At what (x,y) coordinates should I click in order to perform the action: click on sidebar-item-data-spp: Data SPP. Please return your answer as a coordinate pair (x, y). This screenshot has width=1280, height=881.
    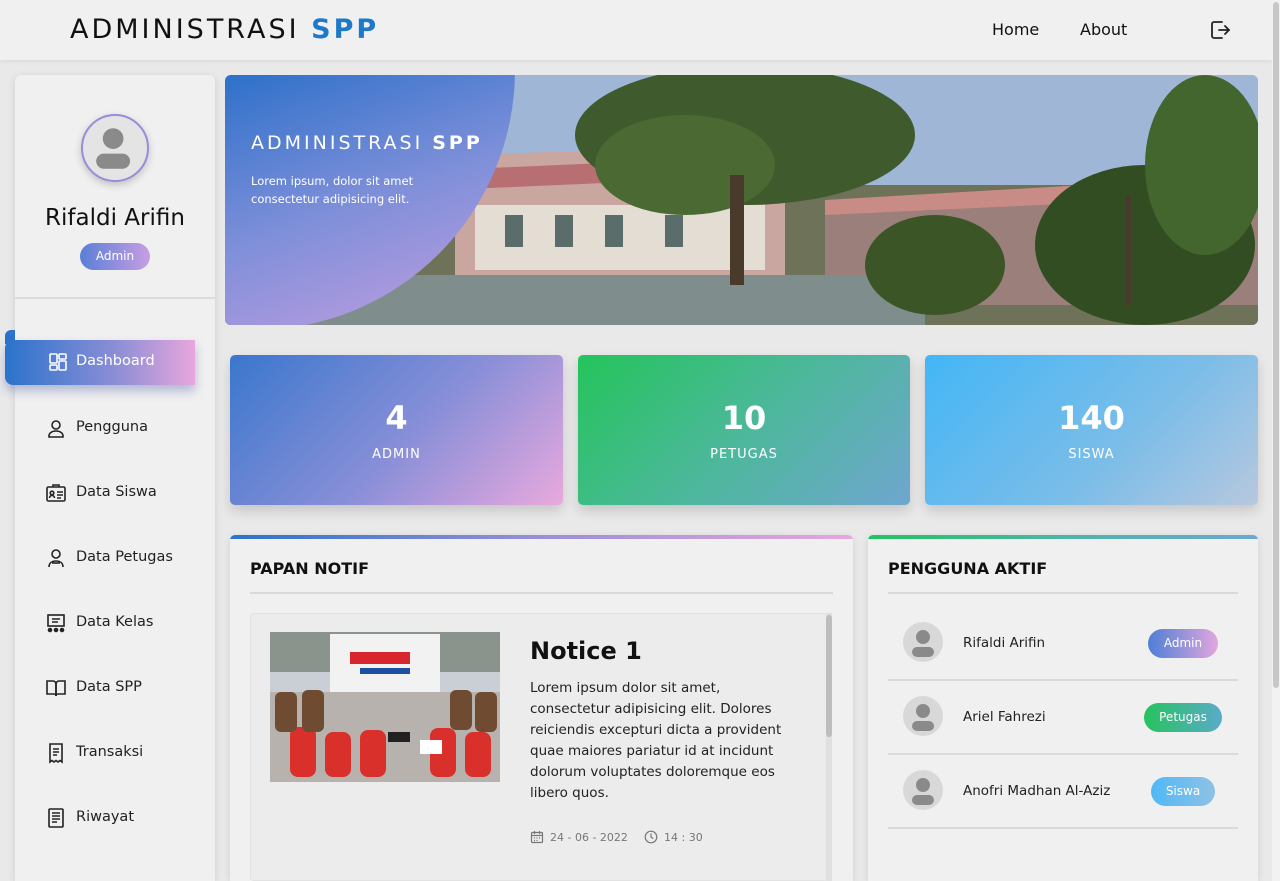
    Looking at the image, I should click on (130, 687).